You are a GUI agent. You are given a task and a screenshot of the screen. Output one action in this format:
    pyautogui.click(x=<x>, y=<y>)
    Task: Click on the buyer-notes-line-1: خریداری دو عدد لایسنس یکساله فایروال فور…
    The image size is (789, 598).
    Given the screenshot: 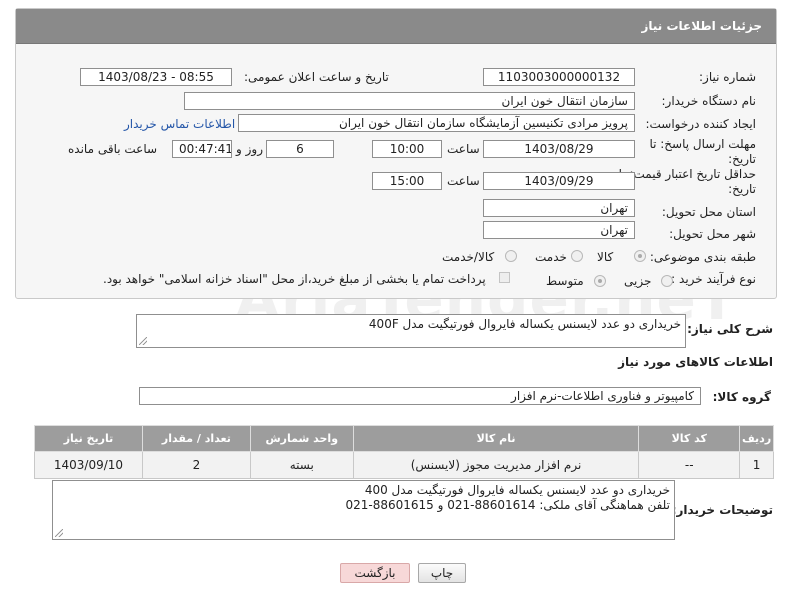 What is the action you would take?
    pyautogui.click(x=517, y=490)
    